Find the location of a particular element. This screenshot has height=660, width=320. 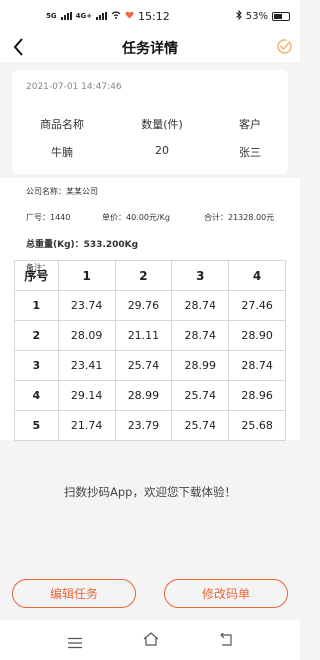

table-cell: 2 is located at coordinates (36, 335).